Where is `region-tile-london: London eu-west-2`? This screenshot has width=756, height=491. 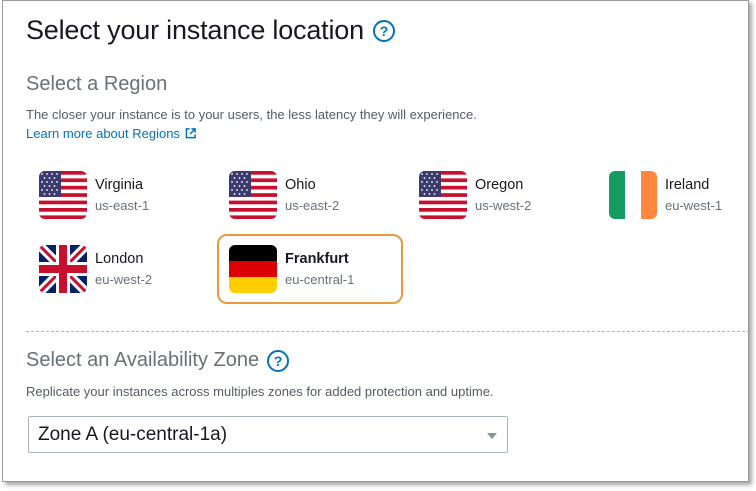 region-tile-london: London eu-west-2 is located at coordinates (120, 269).